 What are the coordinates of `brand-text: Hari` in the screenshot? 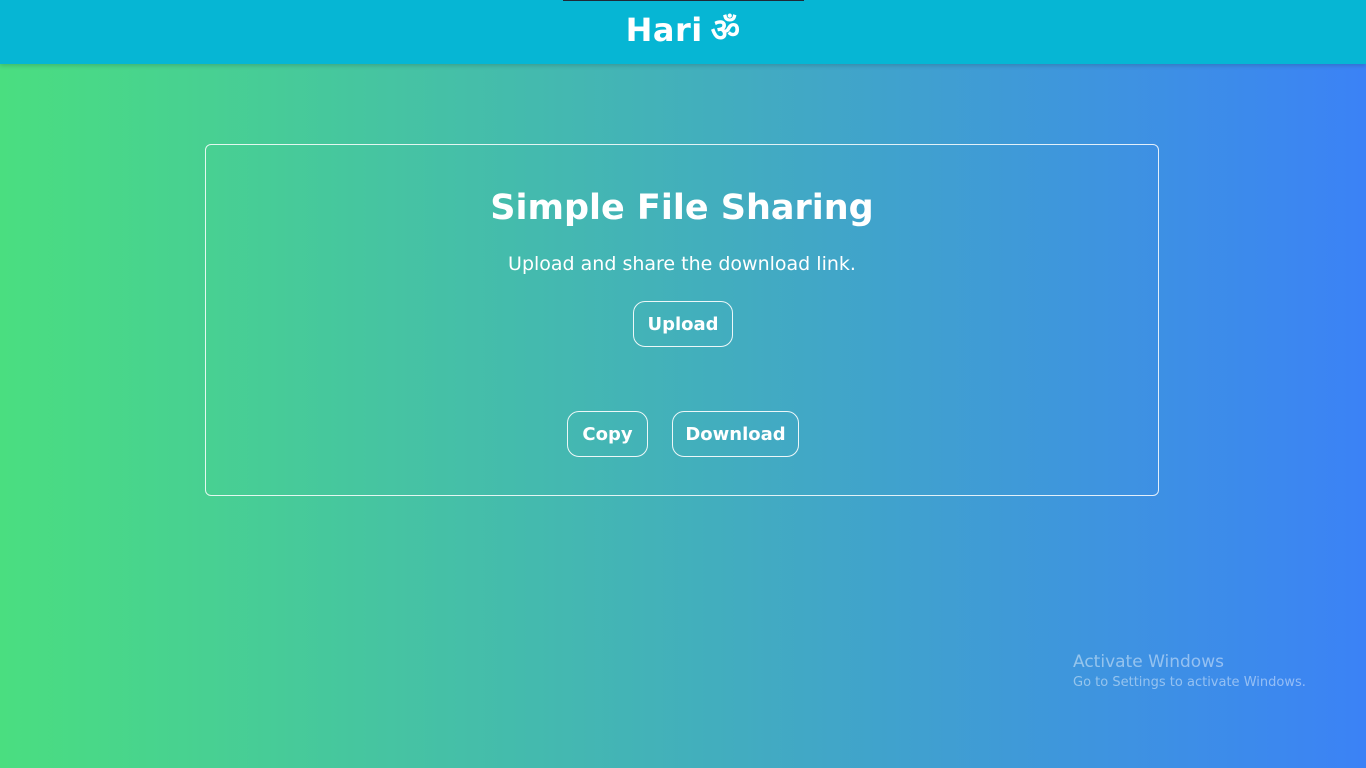 It's located at (664, 30).